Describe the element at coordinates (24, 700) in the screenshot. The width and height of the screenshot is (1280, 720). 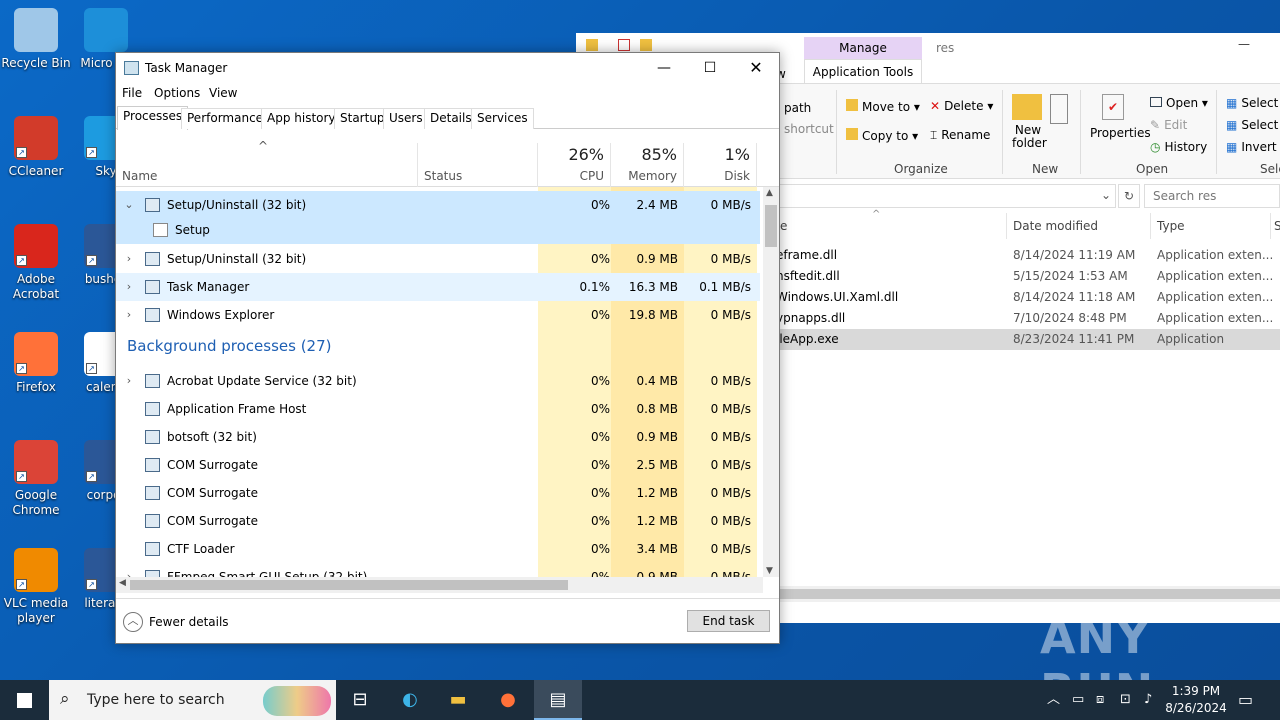
I see `start-button` at that location.